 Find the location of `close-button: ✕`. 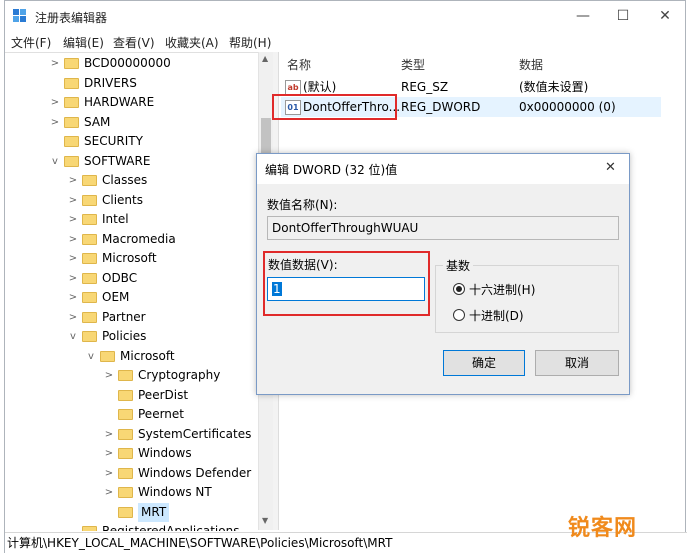

close-button: ✕ is located at coordinates (665, 16).